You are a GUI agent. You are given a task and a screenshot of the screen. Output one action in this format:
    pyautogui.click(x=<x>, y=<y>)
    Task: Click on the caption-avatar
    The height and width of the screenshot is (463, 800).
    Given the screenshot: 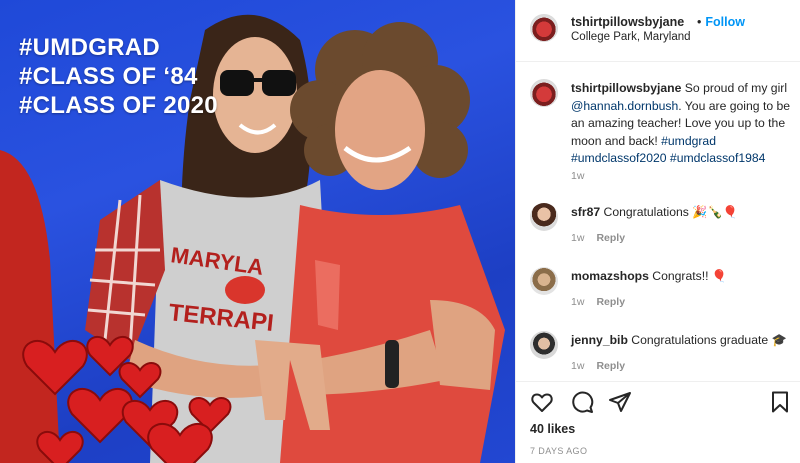 What is the action you would take?
    pyautogui.click(x=544, y=93)
    